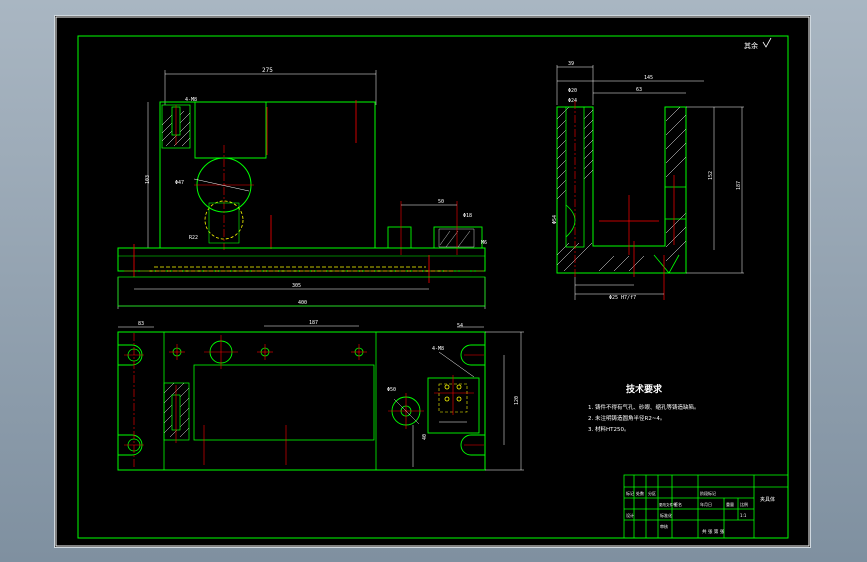  I want to click on dim-side-bottom: Φ25 H7/f7, so click(622, 298).